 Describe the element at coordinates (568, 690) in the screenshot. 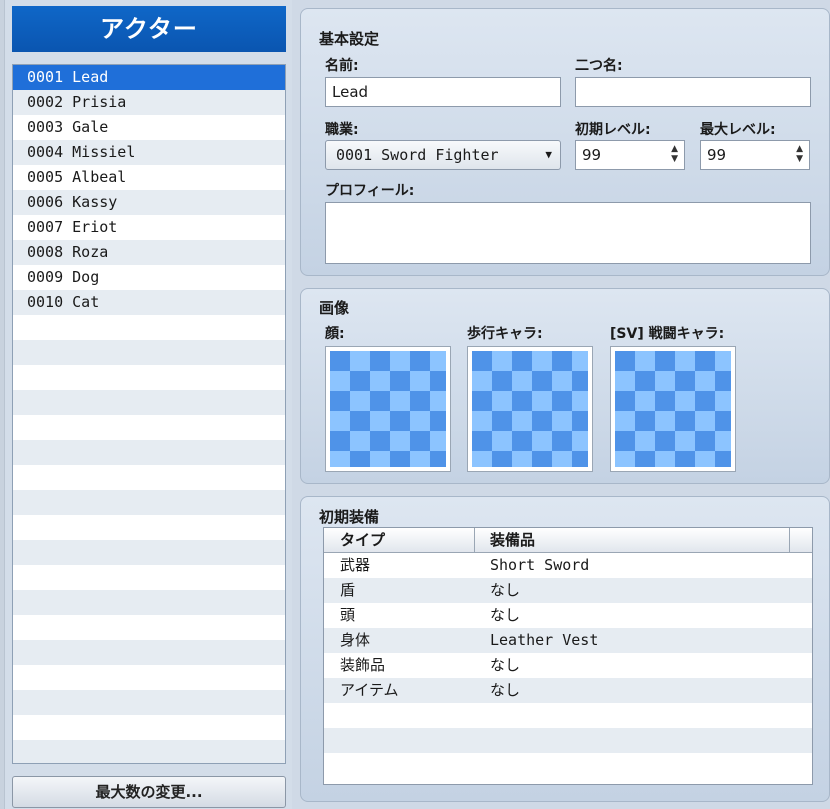

I see `table-row: アイテム なし` at that location.